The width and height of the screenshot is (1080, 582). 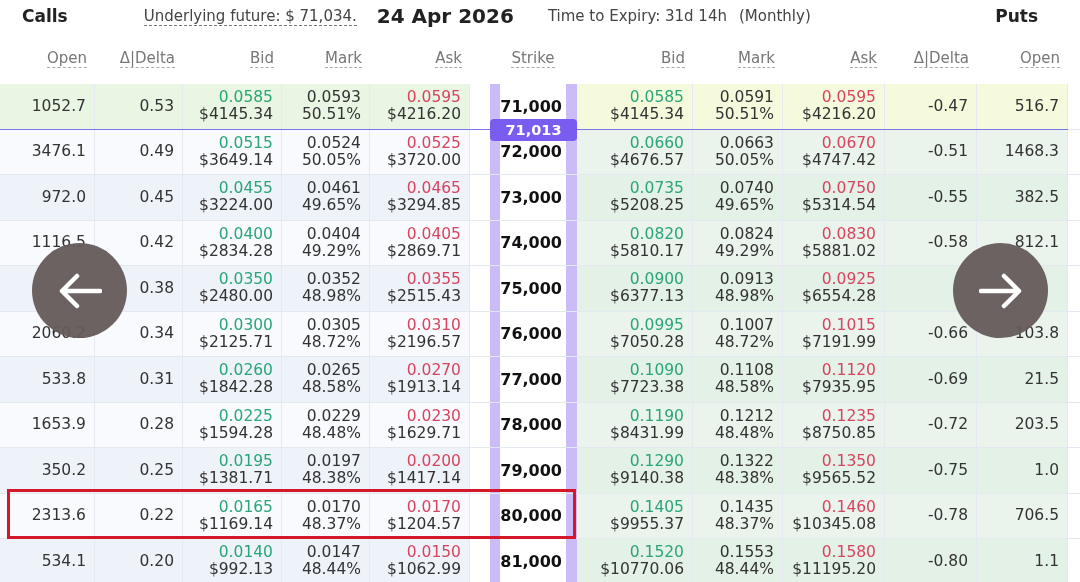 I want to click on bid-price: 0.0260, so click(x=245, y=371).